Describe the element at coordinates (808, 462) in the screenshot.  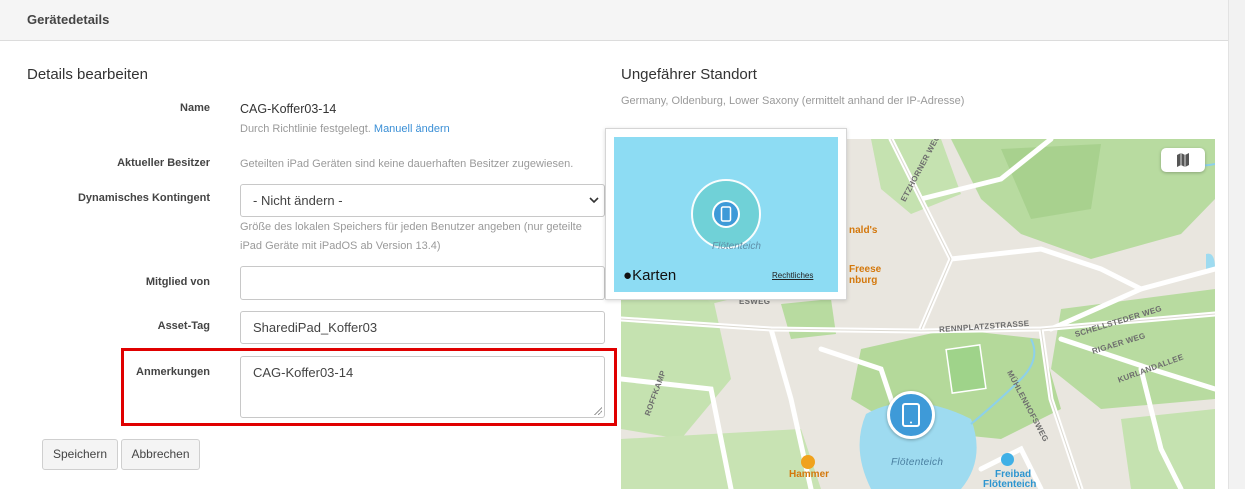
I see `poi-hammer-icon` at that location.